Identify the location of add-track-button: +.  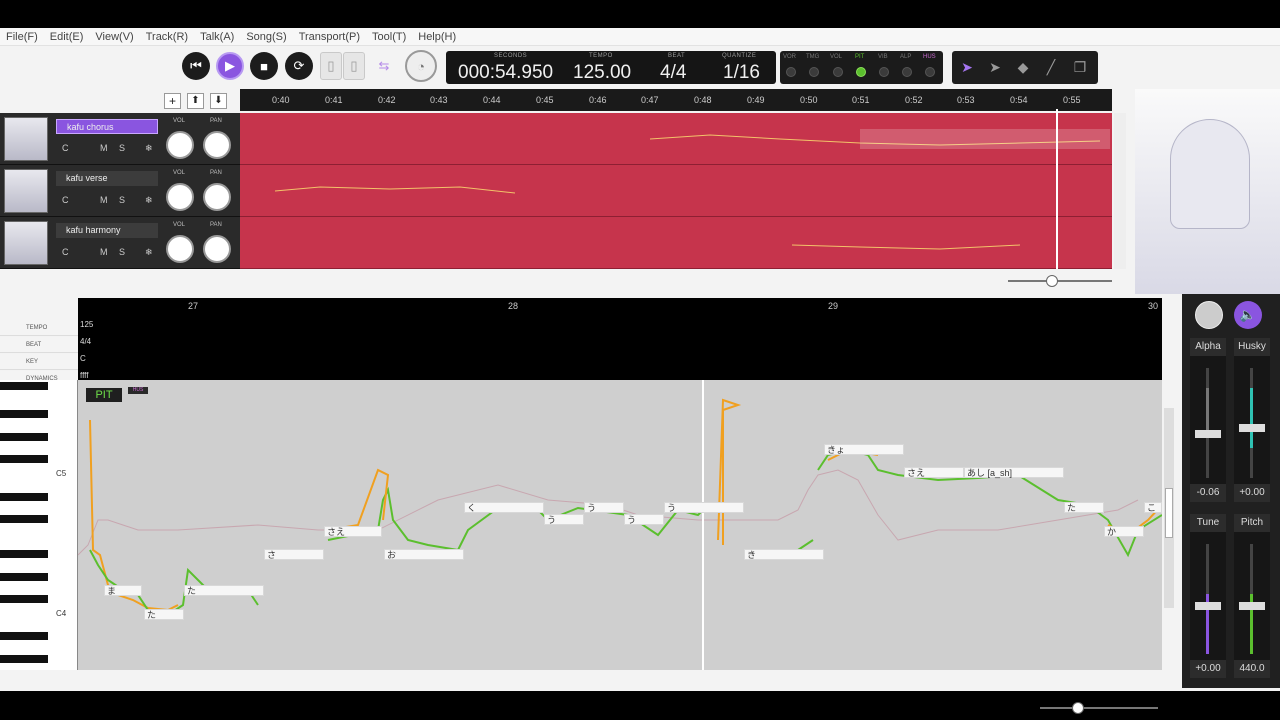
(172, 101).